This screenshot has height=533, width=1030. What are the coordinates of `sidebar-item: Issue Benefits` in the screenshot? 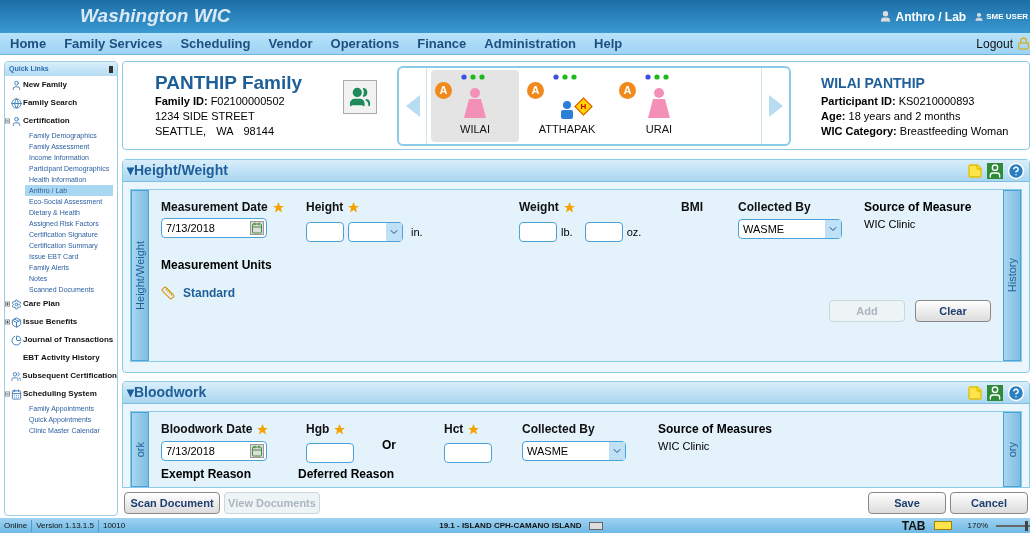 It's located at (61, 322).